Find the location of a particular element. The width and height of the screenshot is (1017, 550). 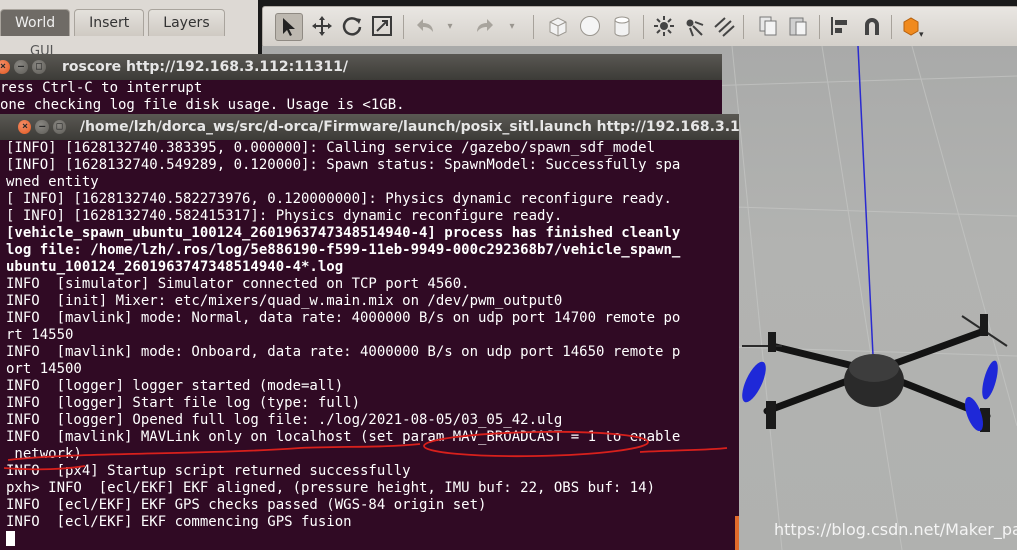

text-cursor is located at coordinates (10, 538).